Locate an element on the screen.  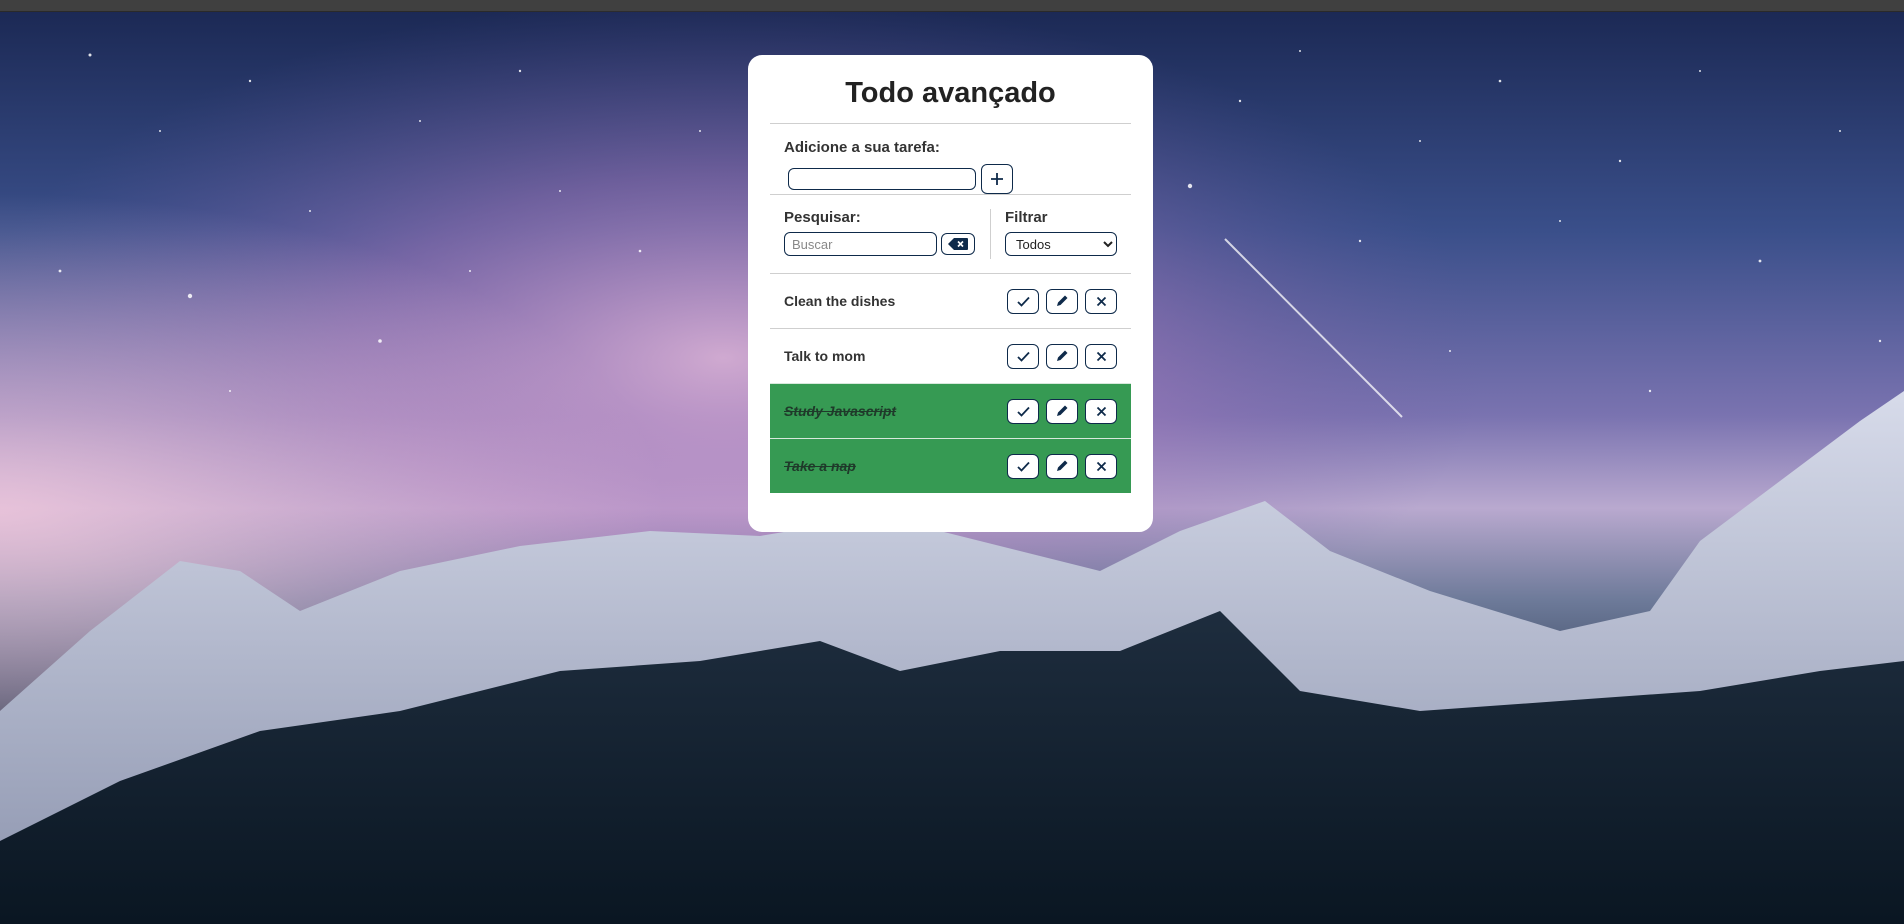
todo-title: Talk to mom is located at coordinates (825, 356).